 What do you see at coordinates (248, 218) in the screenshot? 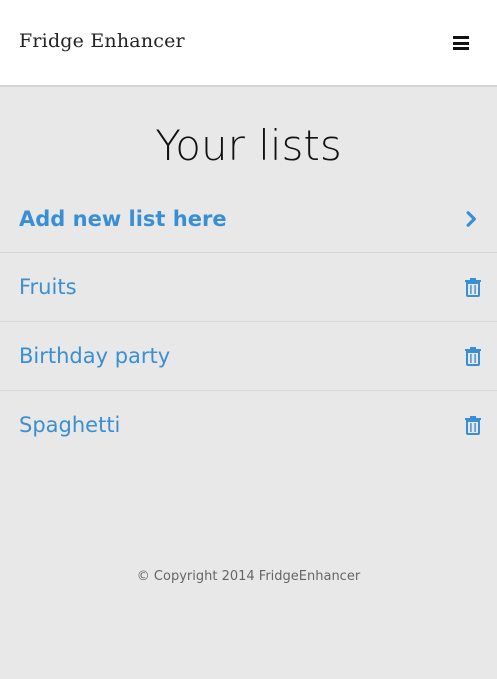
I see `add-new-list-item: Add new list here` at bounding box center [248, 218].